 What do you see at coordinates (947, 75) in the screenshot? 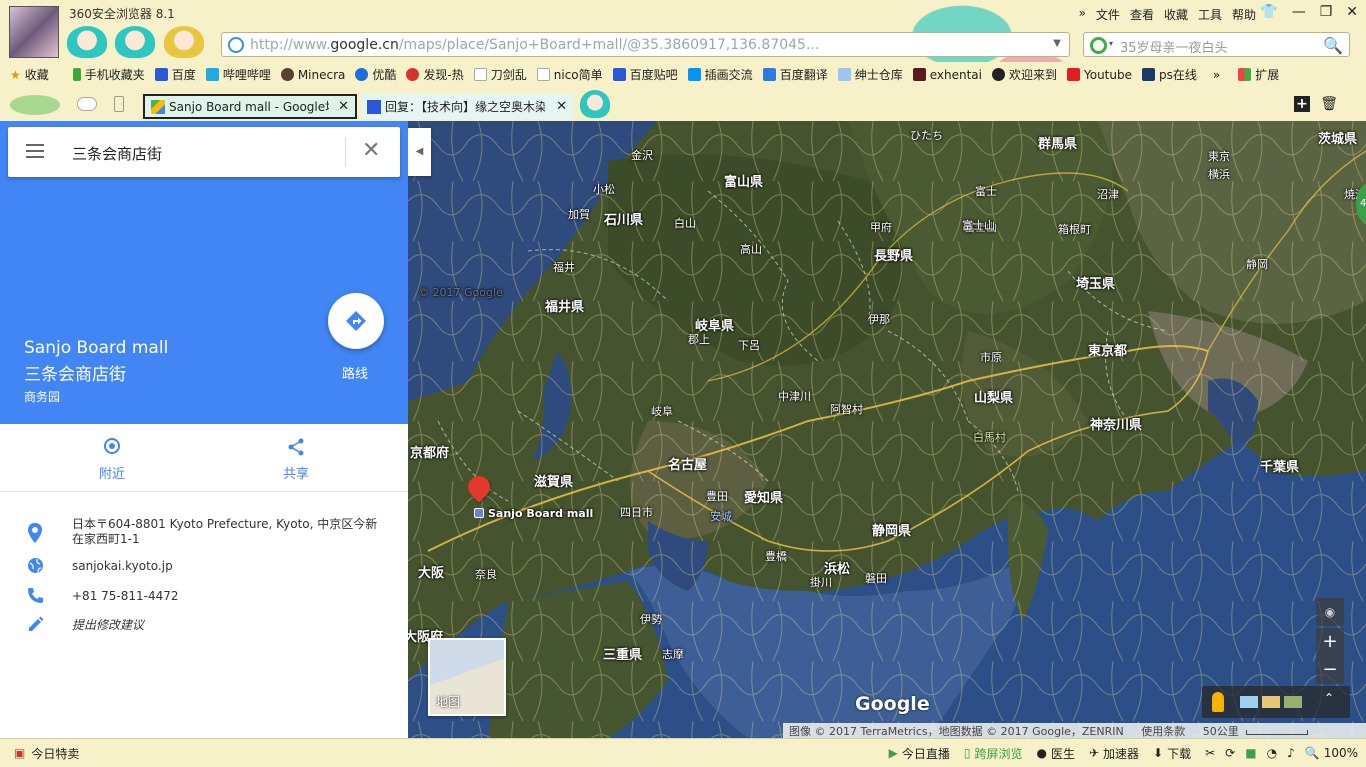
I see `bookmark-exhentai: exhentai` at bounding box center [947, 75].